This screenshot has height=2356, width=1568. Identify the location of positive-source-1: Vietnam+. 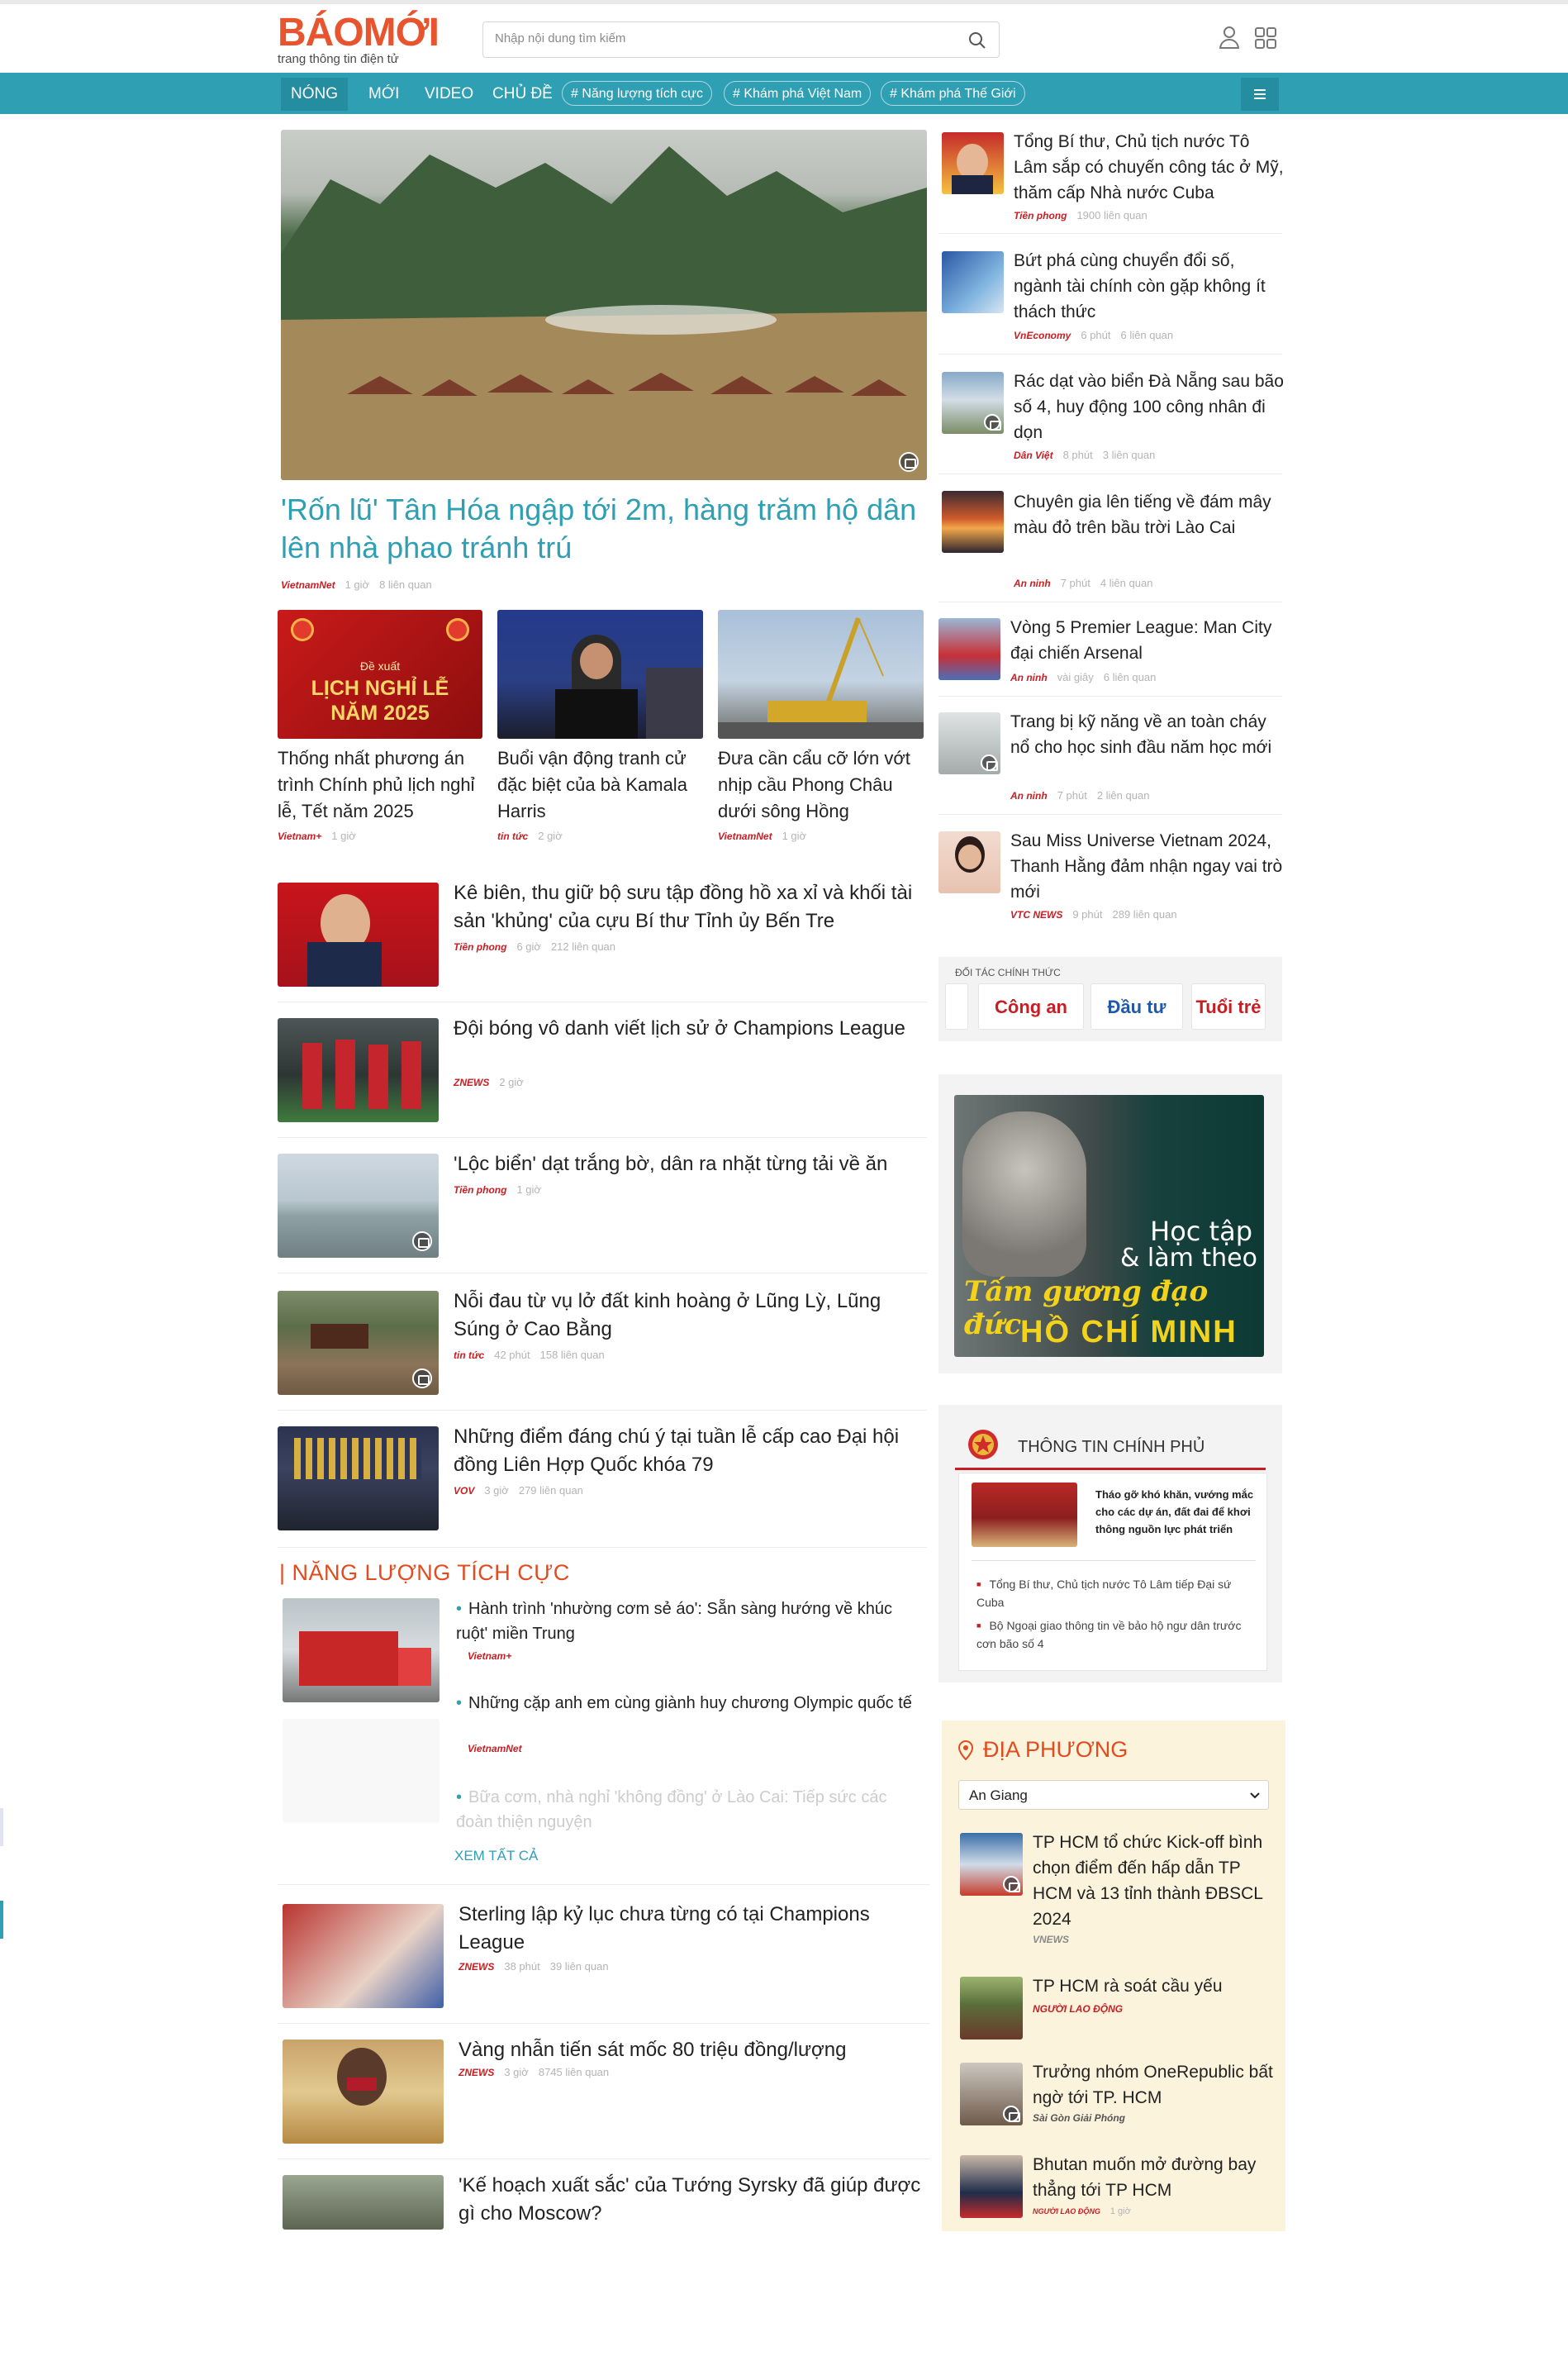
(490, 1656).